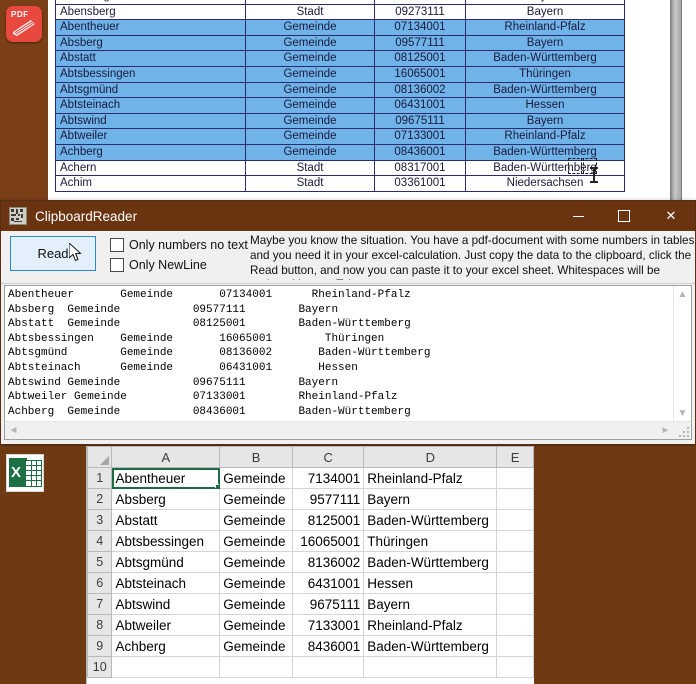  I want to click on cell-A4: Abtsbessingen, so click(166, 541).